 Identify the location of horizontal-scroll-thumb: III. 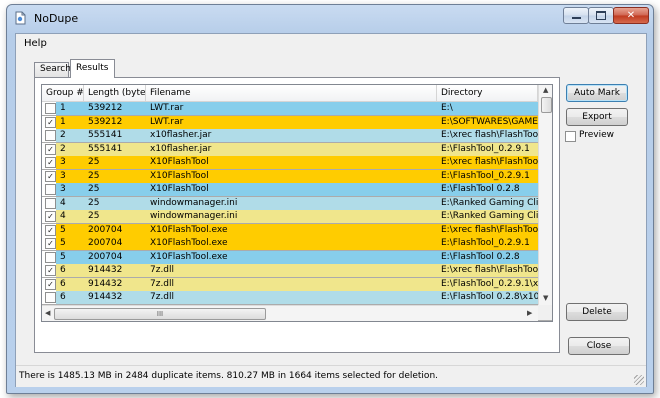
(160, 314).